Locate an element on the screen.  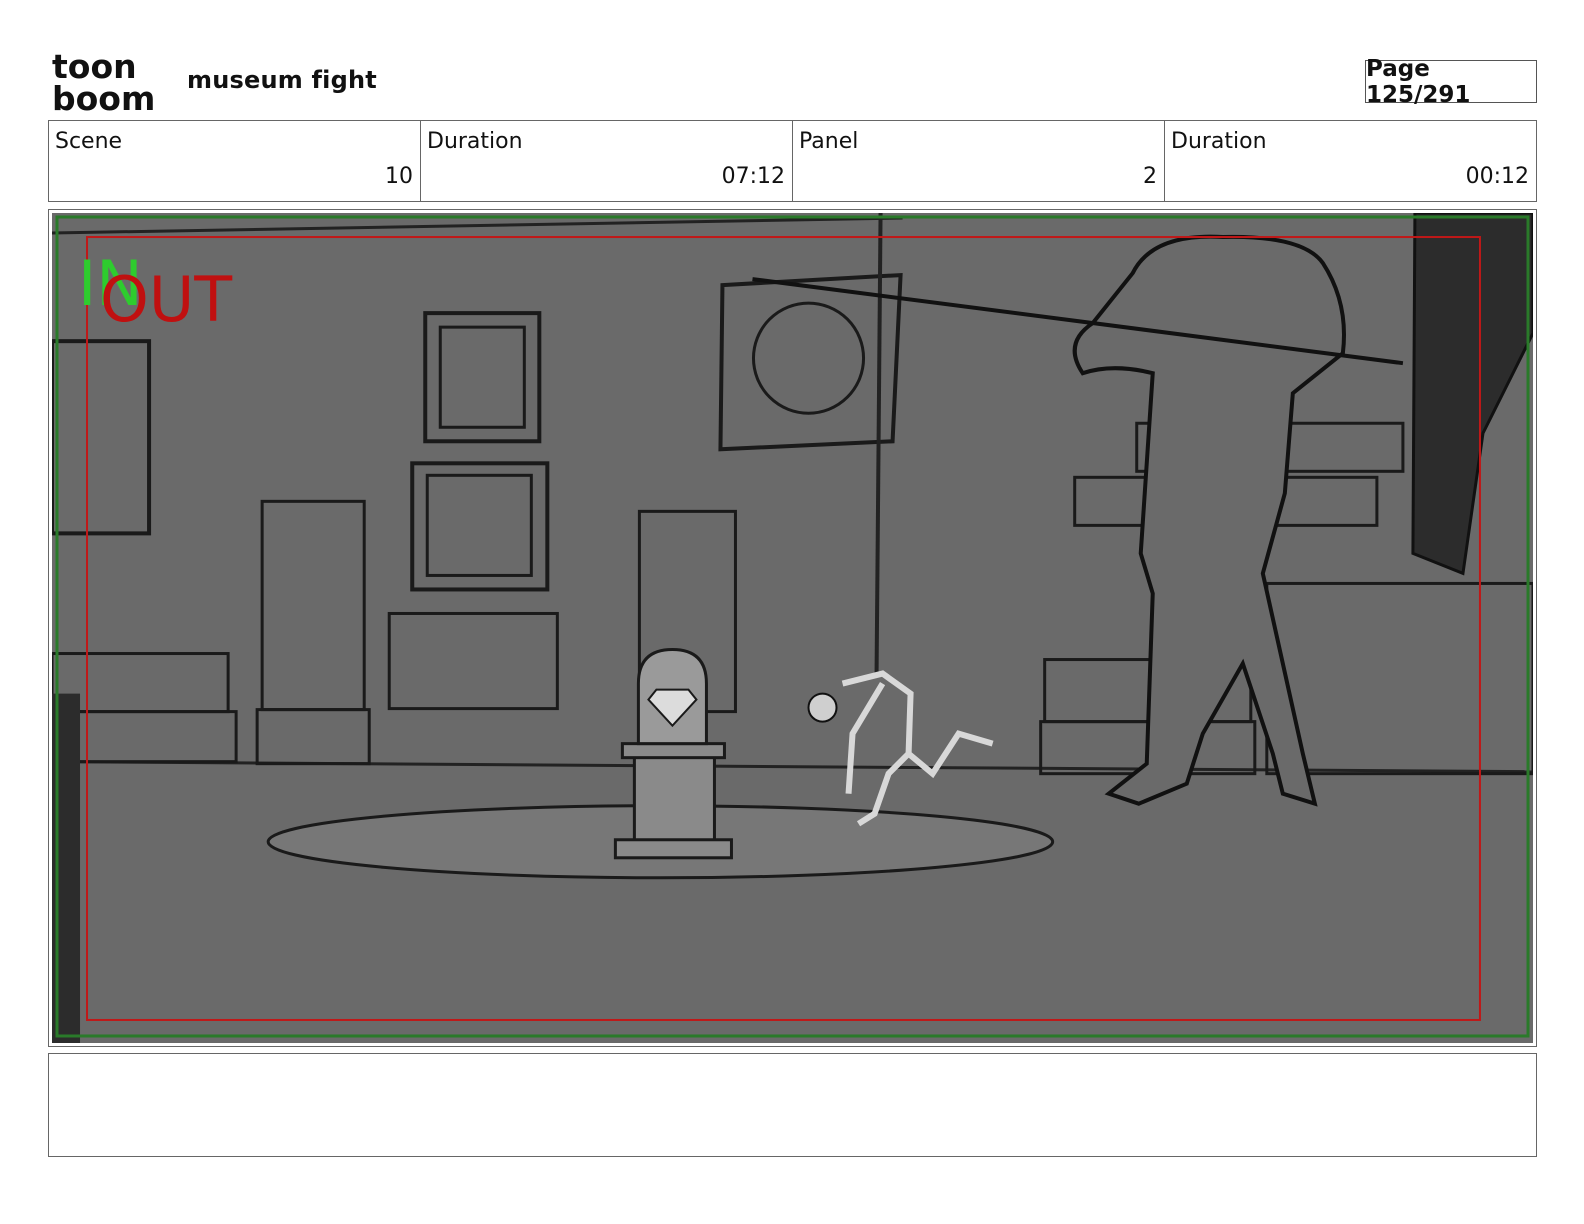
out-marker: OUT is located at coordinates (166, 299).